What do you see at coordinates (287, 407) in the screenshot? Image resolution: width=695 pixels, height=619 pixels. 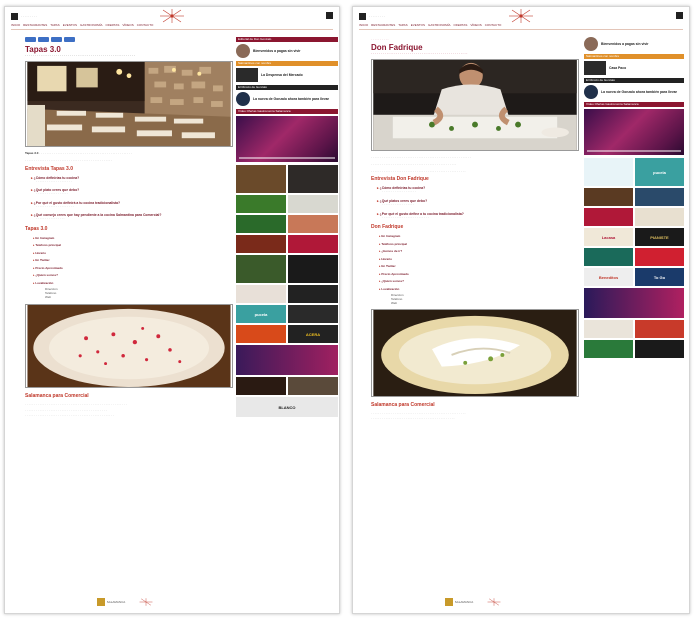 I see `ad-banner: BLANCO` at bounding box center [287, 407].